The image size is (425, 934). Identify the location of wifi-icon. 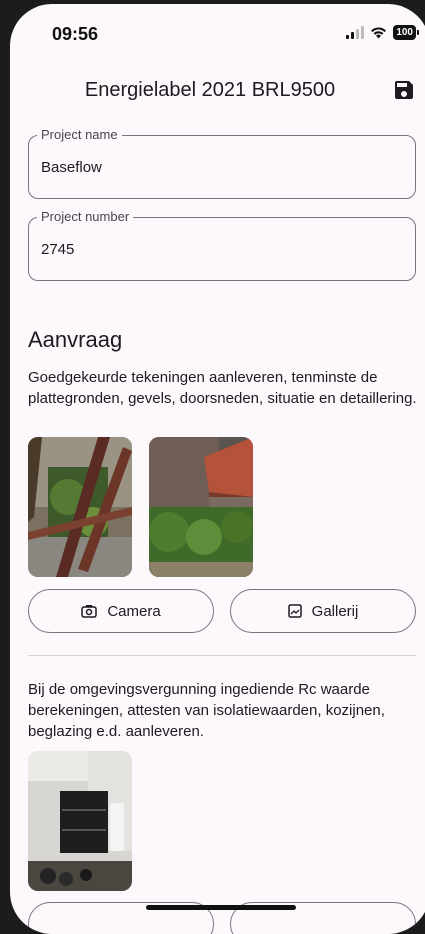
(379, 33).